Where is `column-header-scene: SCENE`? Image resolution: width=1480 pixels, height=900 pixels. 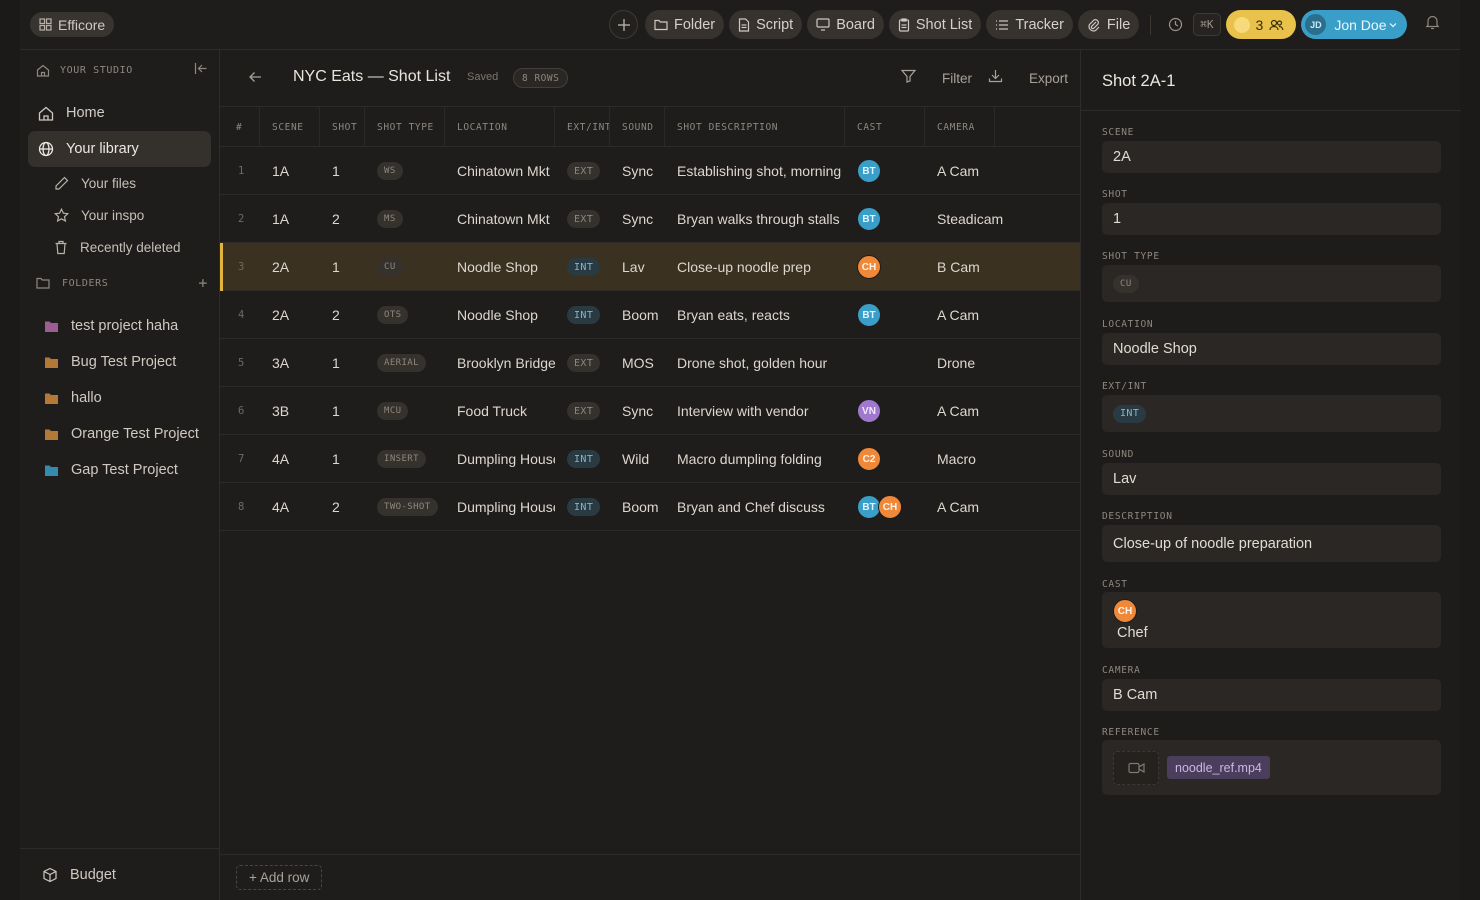 column-header-scene: SCENE is located at coordinates (290, 127).